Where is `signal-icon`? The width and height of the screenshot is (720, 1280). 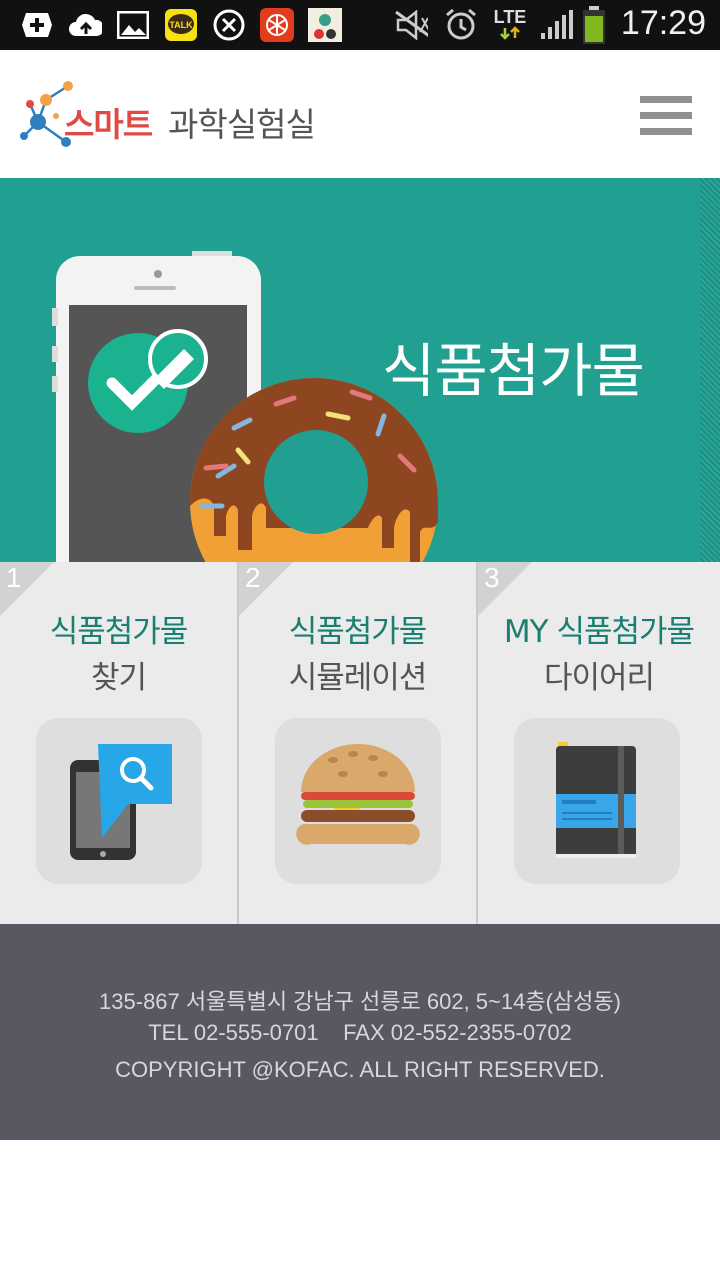 signal-icon is located at coordinates (557, 25).